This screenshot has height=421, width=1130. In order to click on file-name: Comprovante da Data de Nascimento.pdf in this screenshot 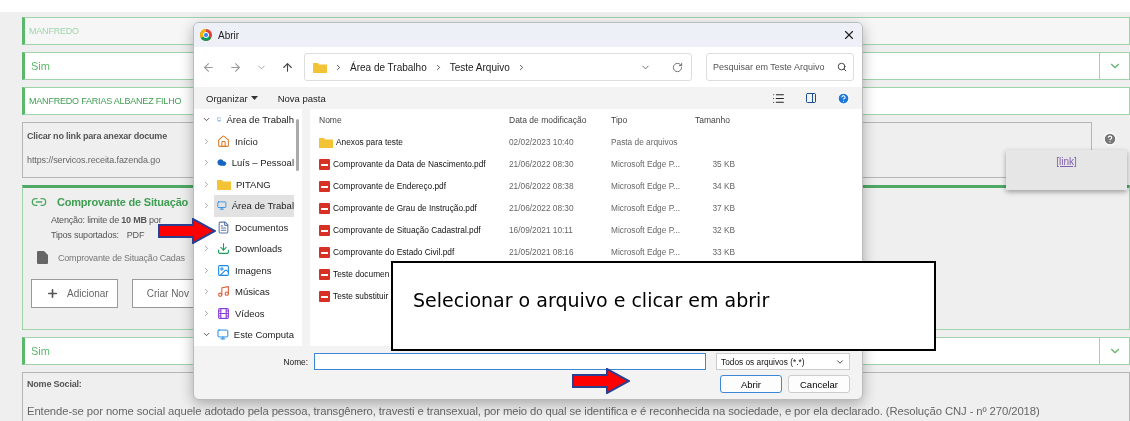, I will do `click(409, 164)`.